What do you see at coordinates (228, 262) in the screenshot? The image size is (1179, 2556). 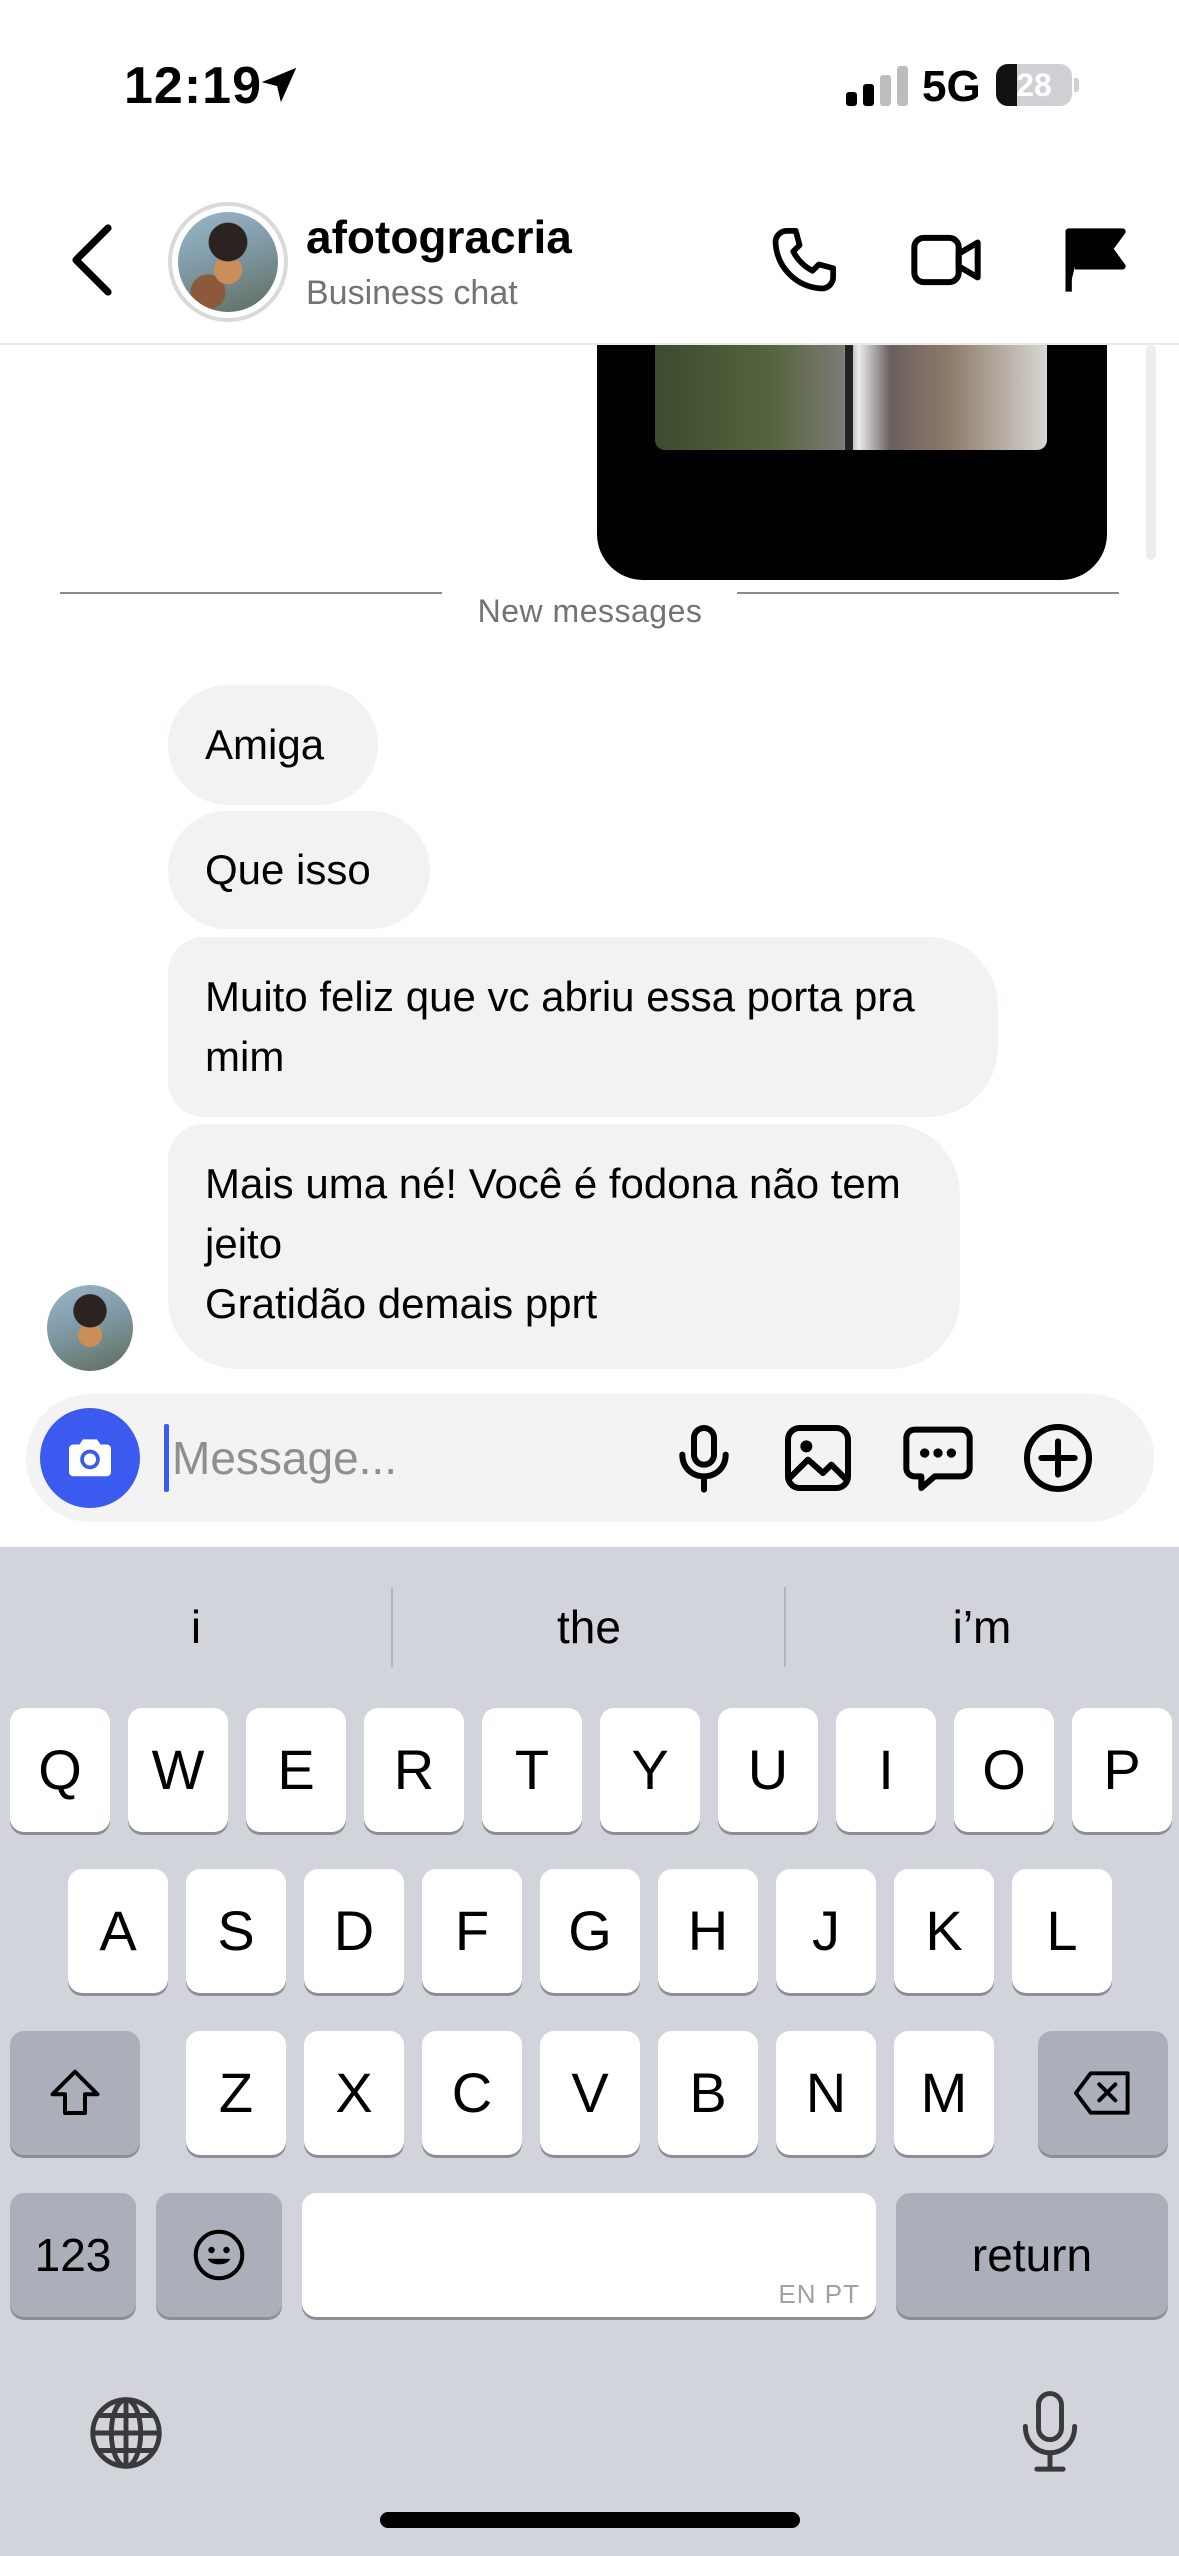 I see `contact-avatar` at bounding box center [228, 262].